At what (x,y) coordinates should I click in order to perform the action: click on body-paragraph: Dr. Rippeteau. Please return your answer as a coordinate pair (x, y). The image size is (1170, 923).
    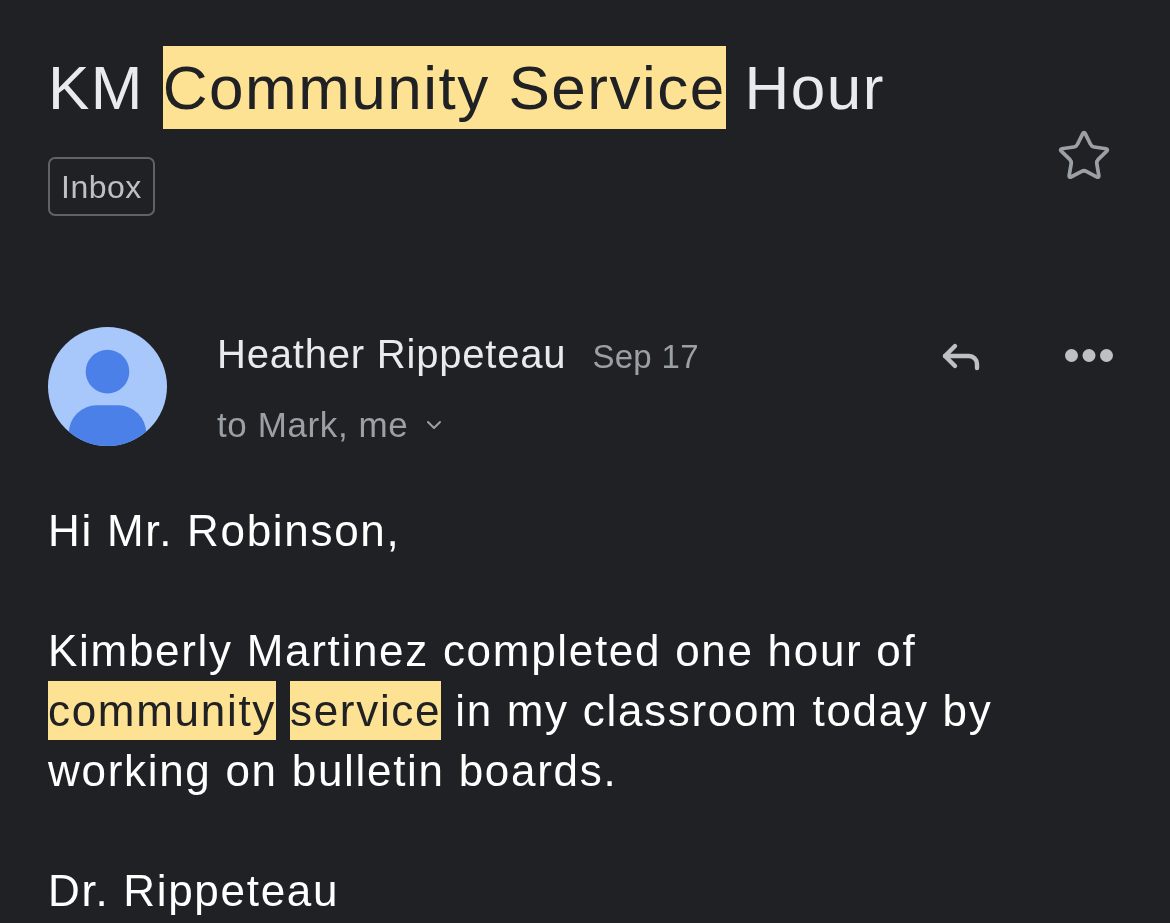
    Looking at the image, I should click on (194, 891).